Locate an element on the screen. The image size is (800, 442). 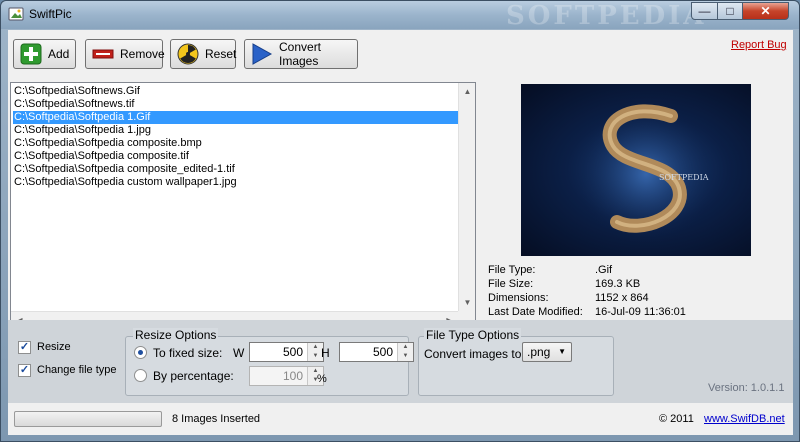
file-type-options-title: File Type Options is located at coordinates (473, 335).